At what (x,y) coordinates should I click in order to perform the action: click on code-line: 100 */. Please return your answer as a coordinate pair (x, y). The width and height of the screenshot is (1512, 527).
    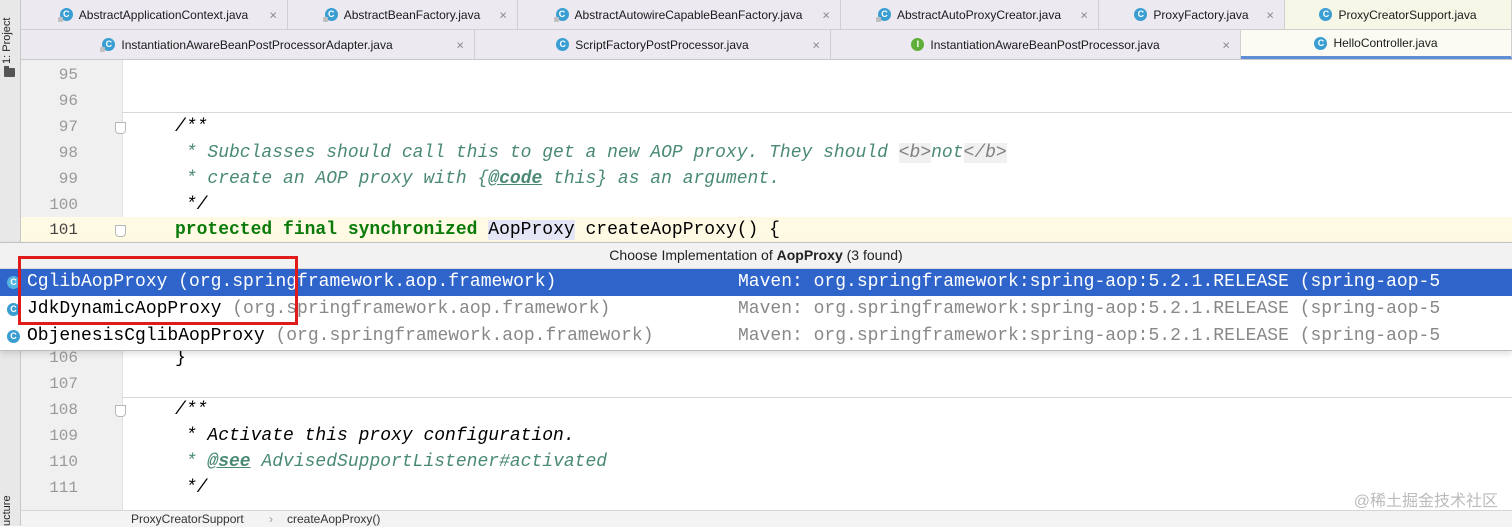
    Looking at the image, I should click on (766, 205).